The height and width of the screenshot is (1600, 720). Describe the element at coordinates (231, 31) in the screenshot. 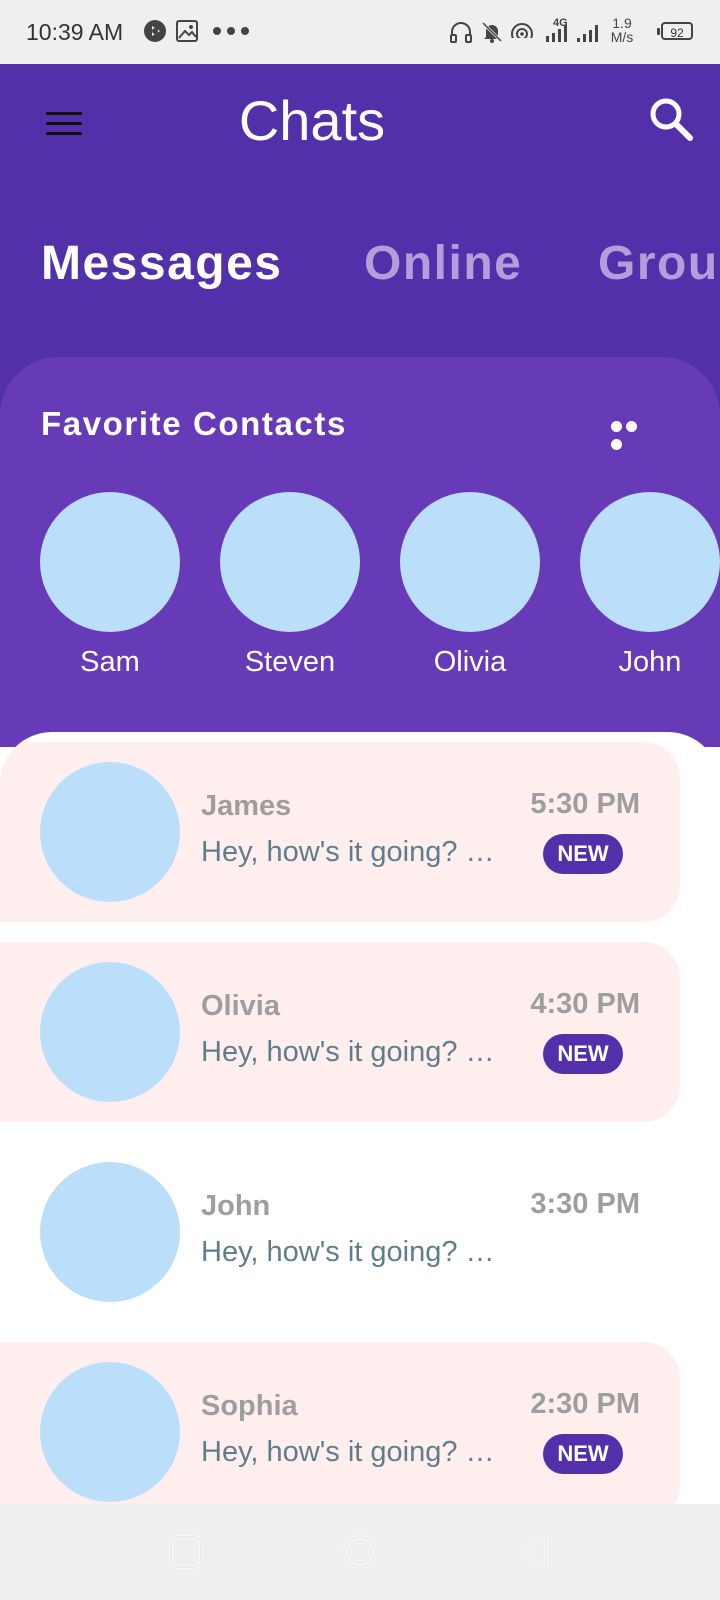

I see `more-notifications-icon` at that location.